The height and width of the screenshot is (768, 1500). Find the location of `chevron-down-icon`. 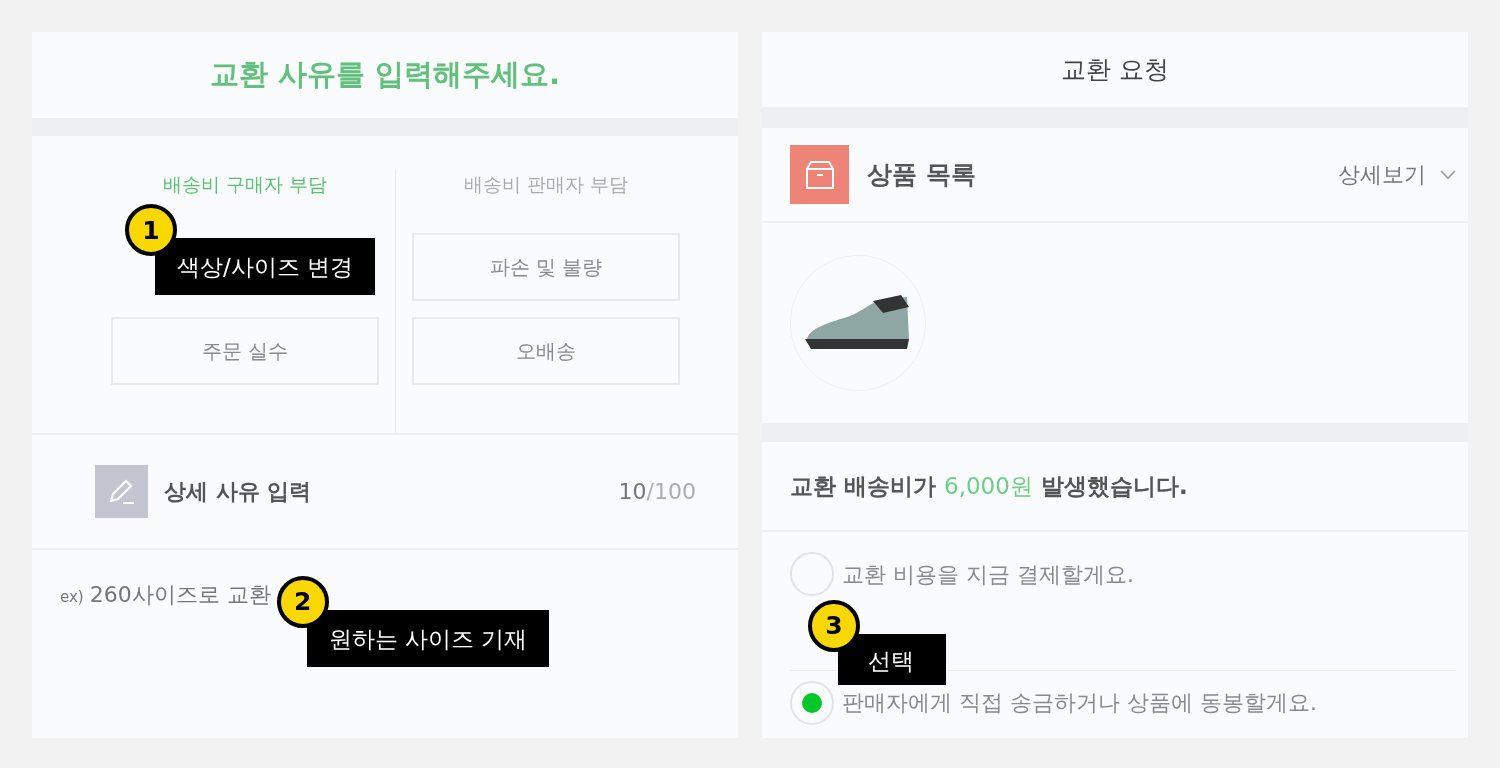

chevron-down-icon is located at coordinates (1448, 174).